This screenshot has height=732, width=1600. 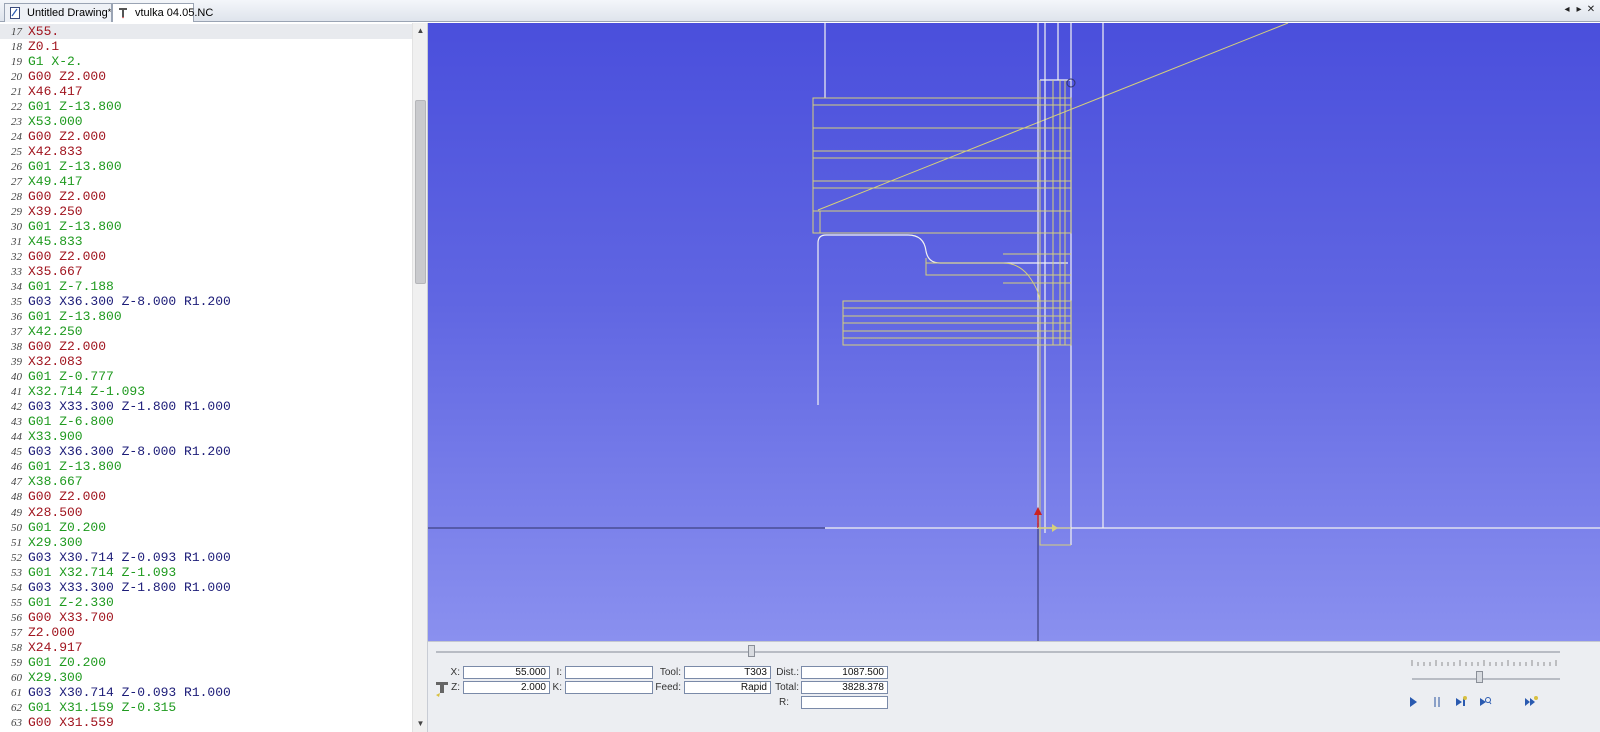 I want to click on line-number: 58, so click(x=16, y=647).